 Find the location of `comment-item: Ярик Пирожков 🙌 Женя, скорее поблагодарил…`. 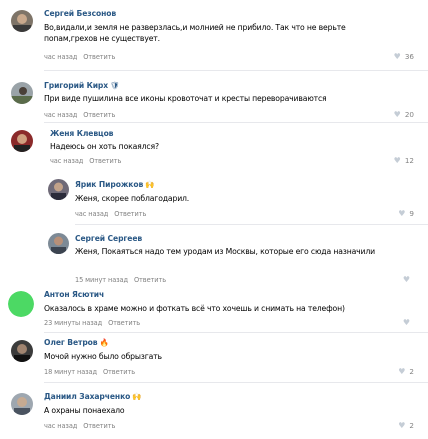

comment-item: Ярик Пирожков 🙌 Женя, скорее поблагодарил… is located at coordinates (214, 198).